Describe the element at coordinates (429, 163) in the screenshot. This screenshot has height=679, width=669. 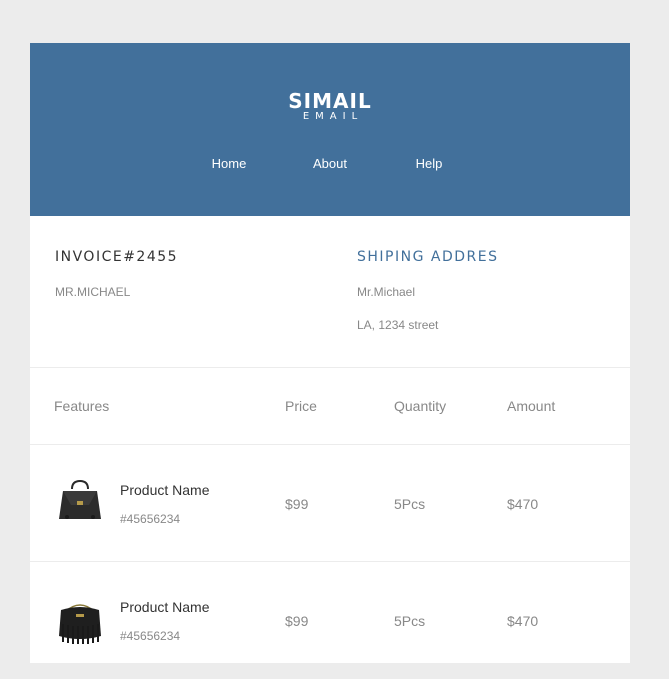
I see `nav-help-link: Help` at that location.